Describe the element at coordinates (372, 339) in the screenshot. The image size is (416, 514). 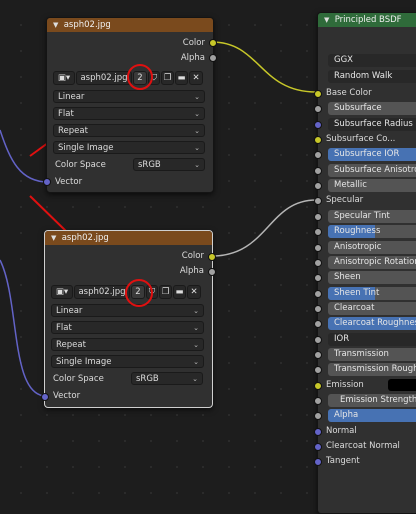
I see `input-field-ior: IOR` at that location.